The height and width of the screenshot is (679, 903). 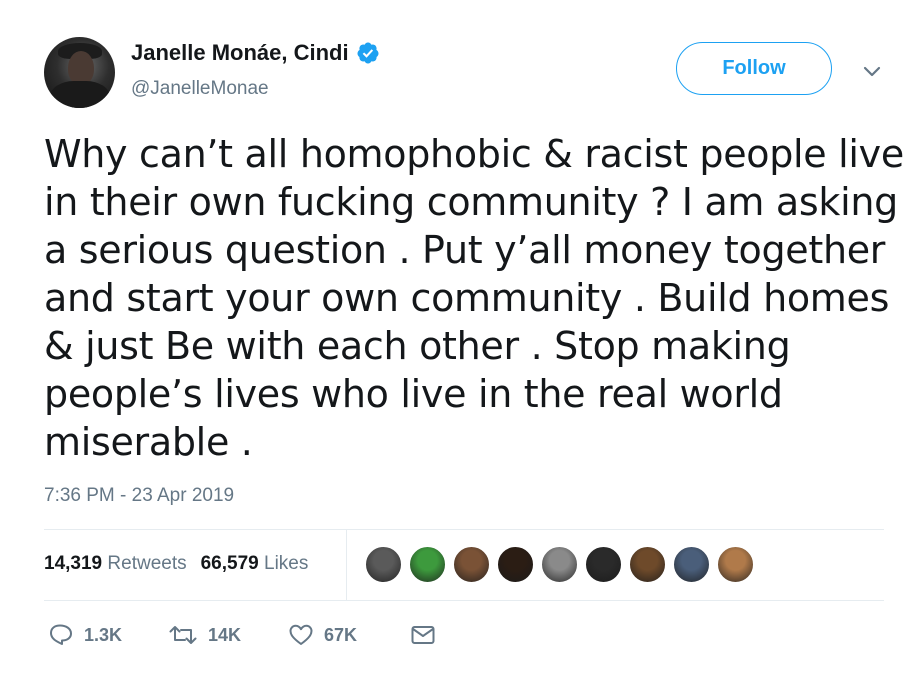 I want to click on like-button: 67K, so click(x=349, y=635).